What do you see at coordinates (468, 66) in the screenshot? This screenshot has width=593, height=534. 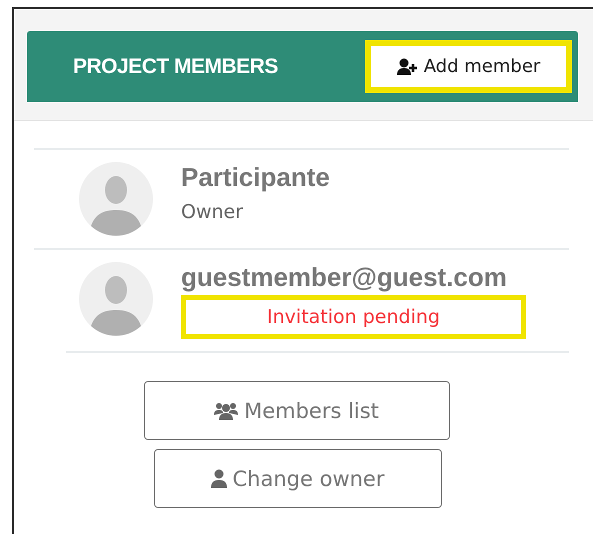 I see `add-member-button: Add member` at bounding box center [468, 66].